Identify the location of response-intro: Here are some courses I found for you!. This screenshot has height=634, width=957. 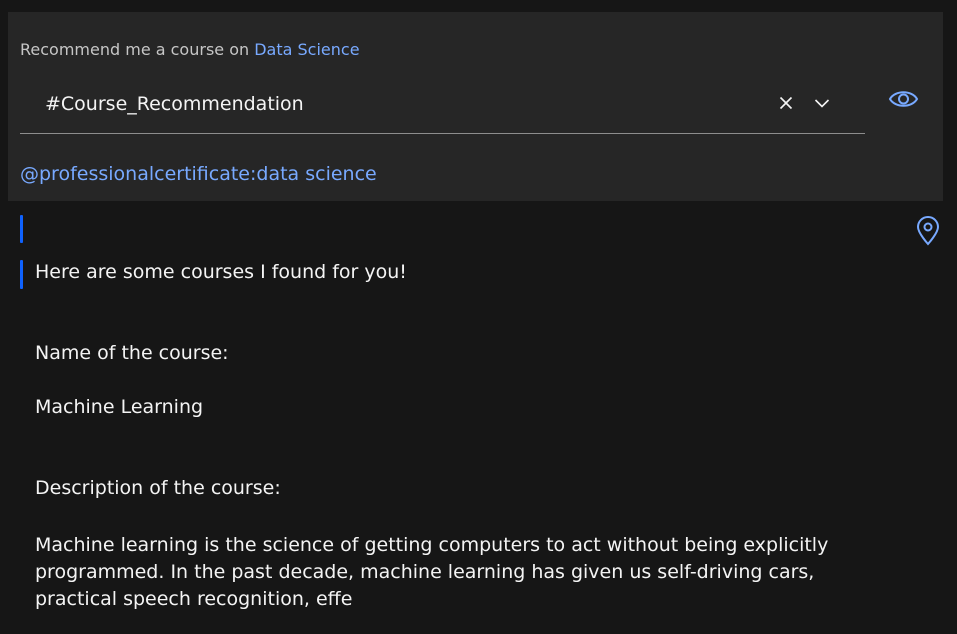
(221, 272).